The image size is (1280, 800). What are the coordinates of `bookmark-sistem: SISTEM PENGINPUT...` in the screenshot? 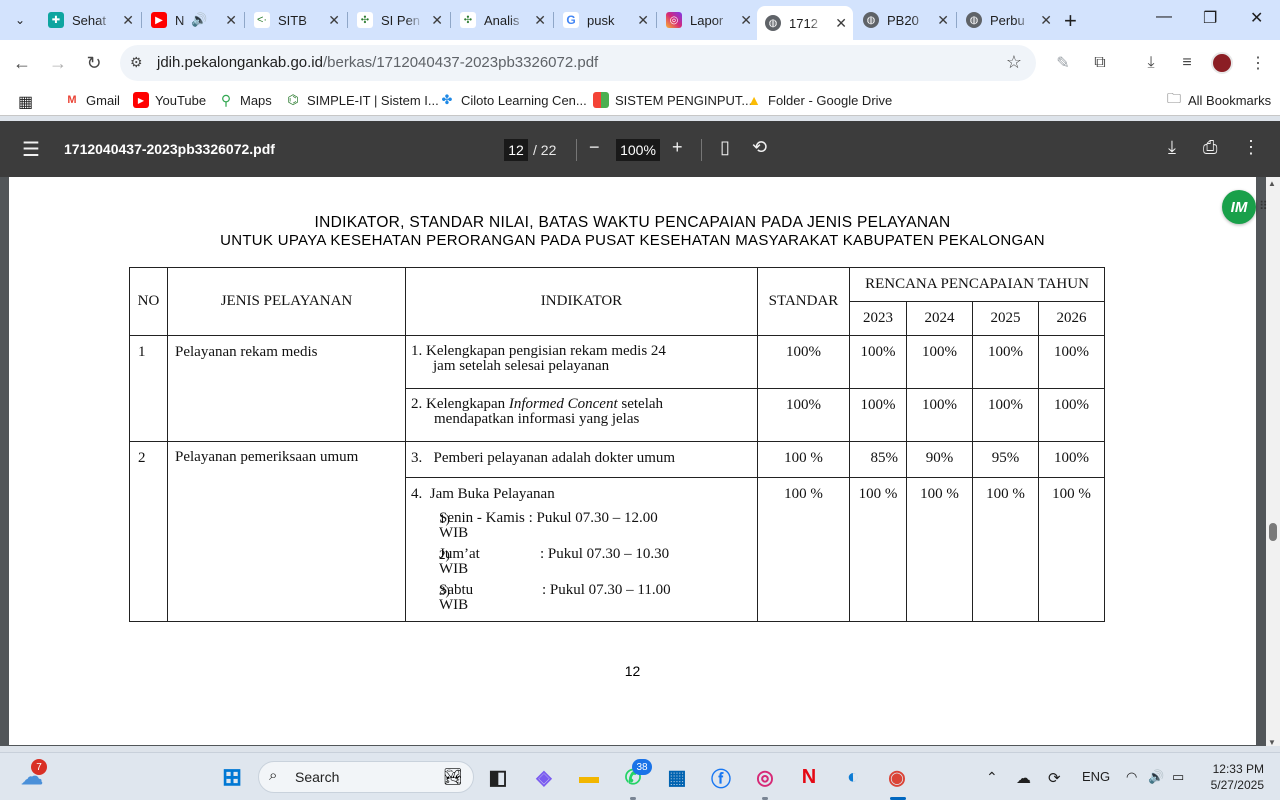 It's located at (672, 100).